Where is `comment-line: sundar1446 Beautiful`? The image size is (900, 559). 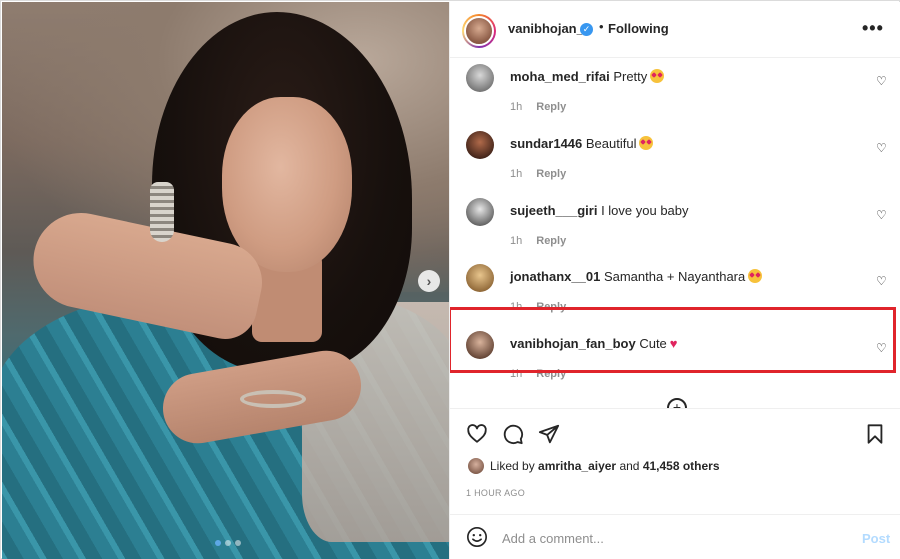
comment-line: sundar1446 Beautiful is located at coordinates (582, 143).